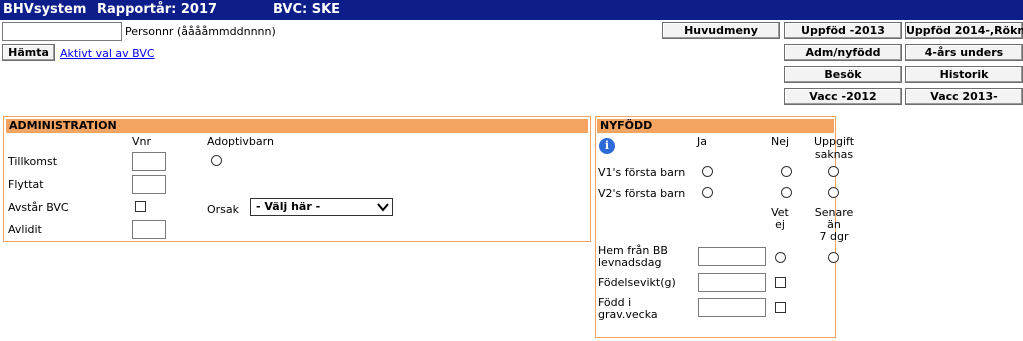  What do you see at coordinates (149, 161) in the screenshot?
I see `tillkomst-vnr-input` at bounding box center [149, 161].